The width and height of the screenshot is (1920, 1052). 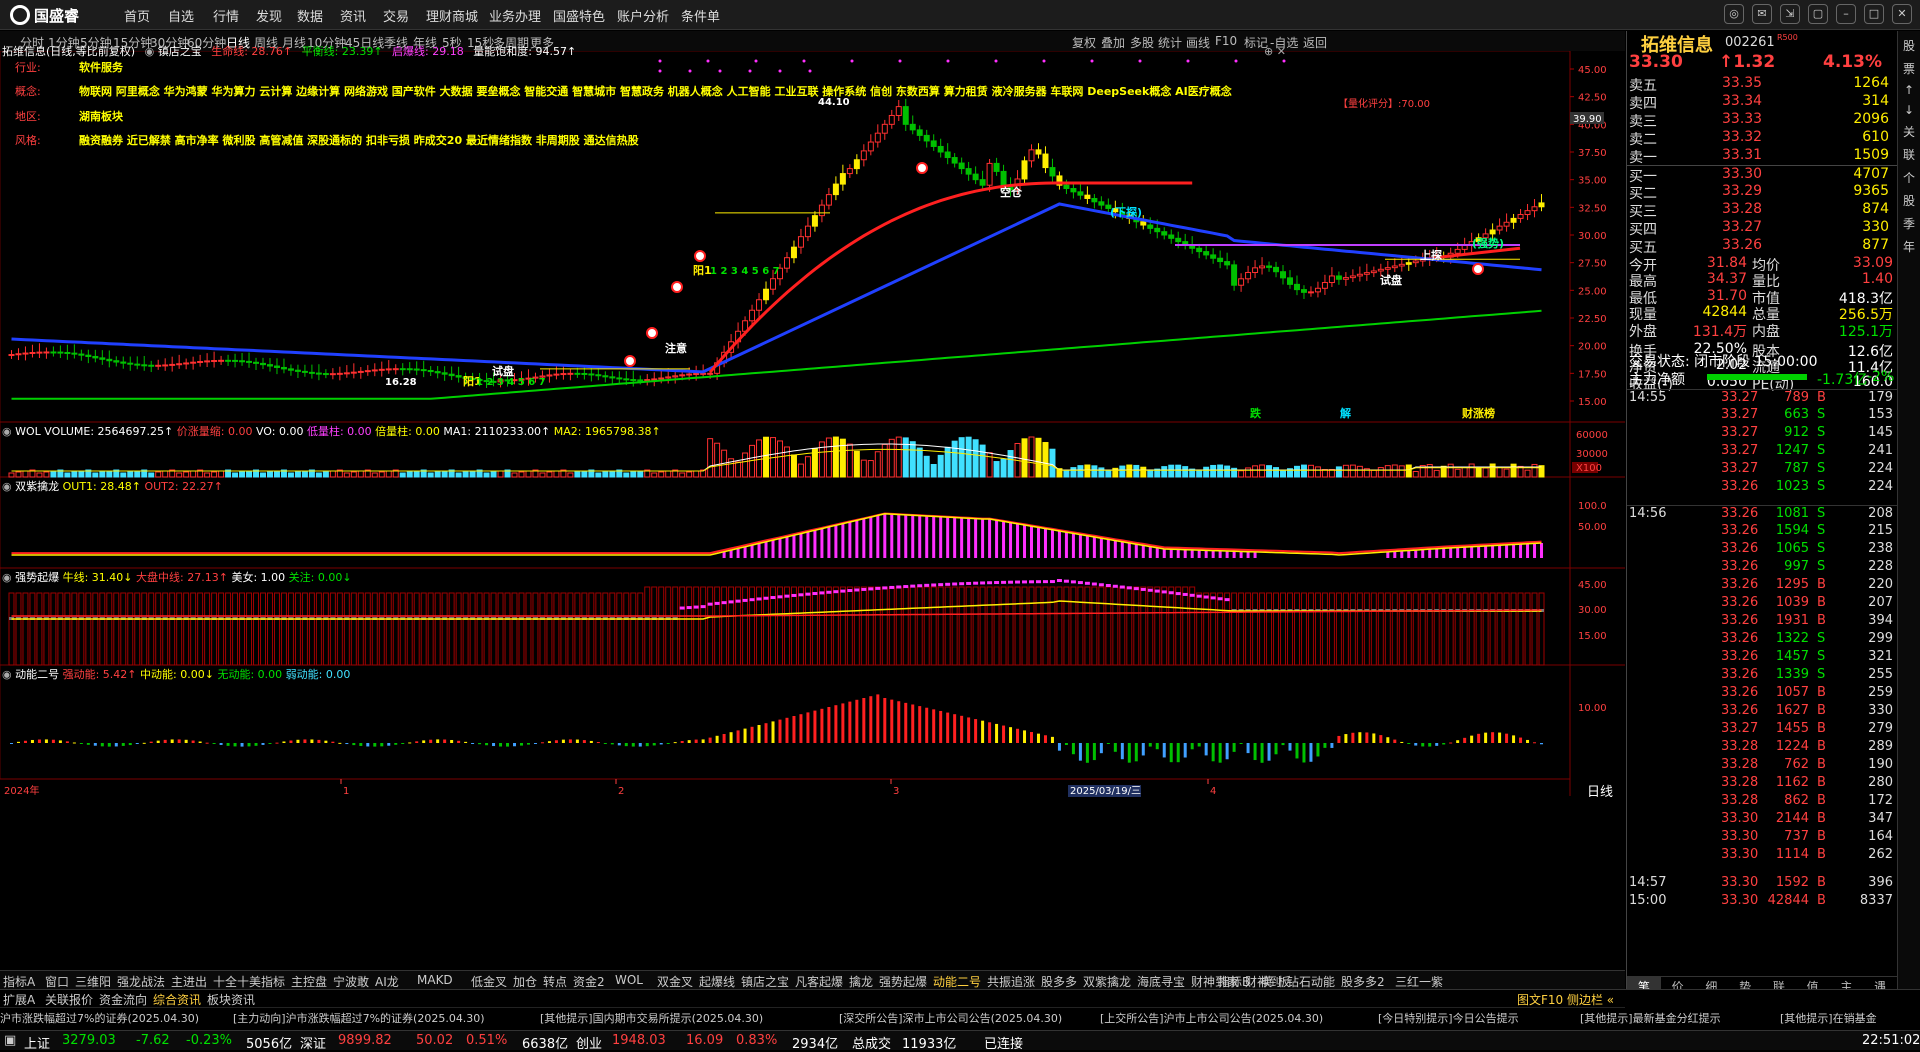 What do you see at coordinates (950, 1018) in the screenshot?
I see `news-item: [深交所公告]深市上市公司公告(2025.04.30)` at bounding box center [950, 1018].